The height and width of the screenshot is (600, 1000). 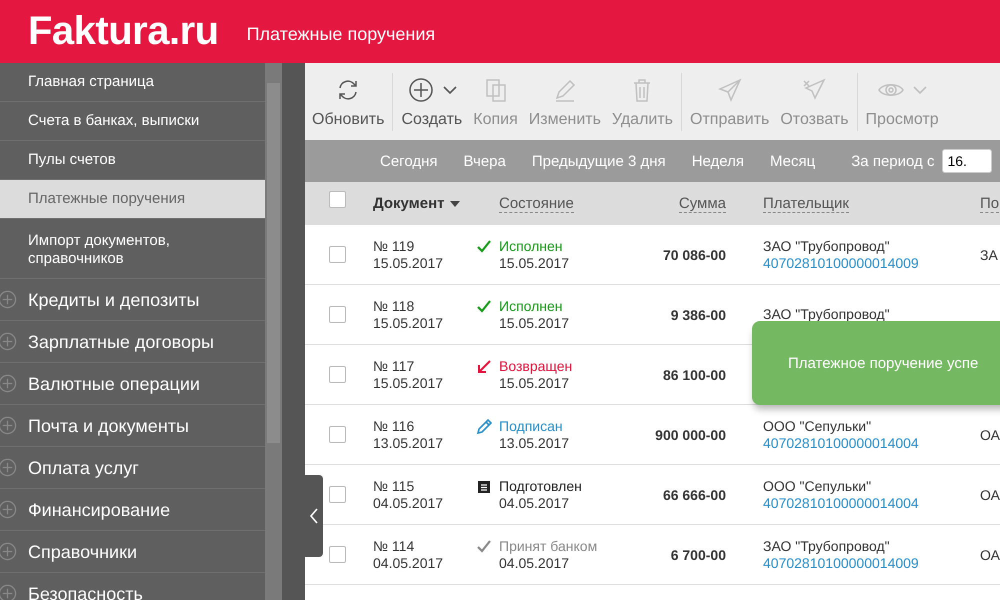 What do you see at coordinates (883, 363) in the screenshot?
I see `toast-message: Платежное поручение успе` at bounding box center [883, 363].